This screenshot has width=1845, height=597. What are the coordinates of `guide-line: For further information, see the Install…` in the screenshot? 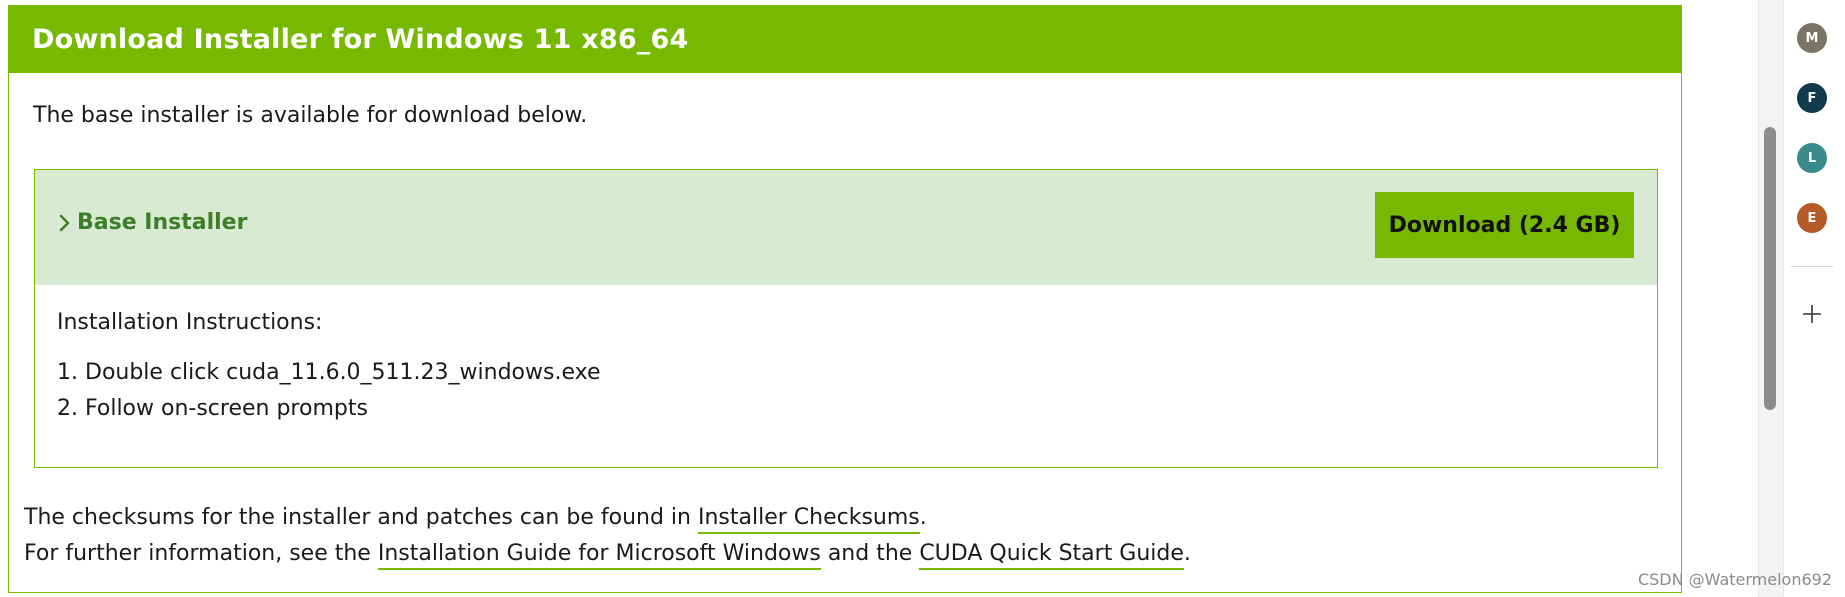 It's located at (607, 554).